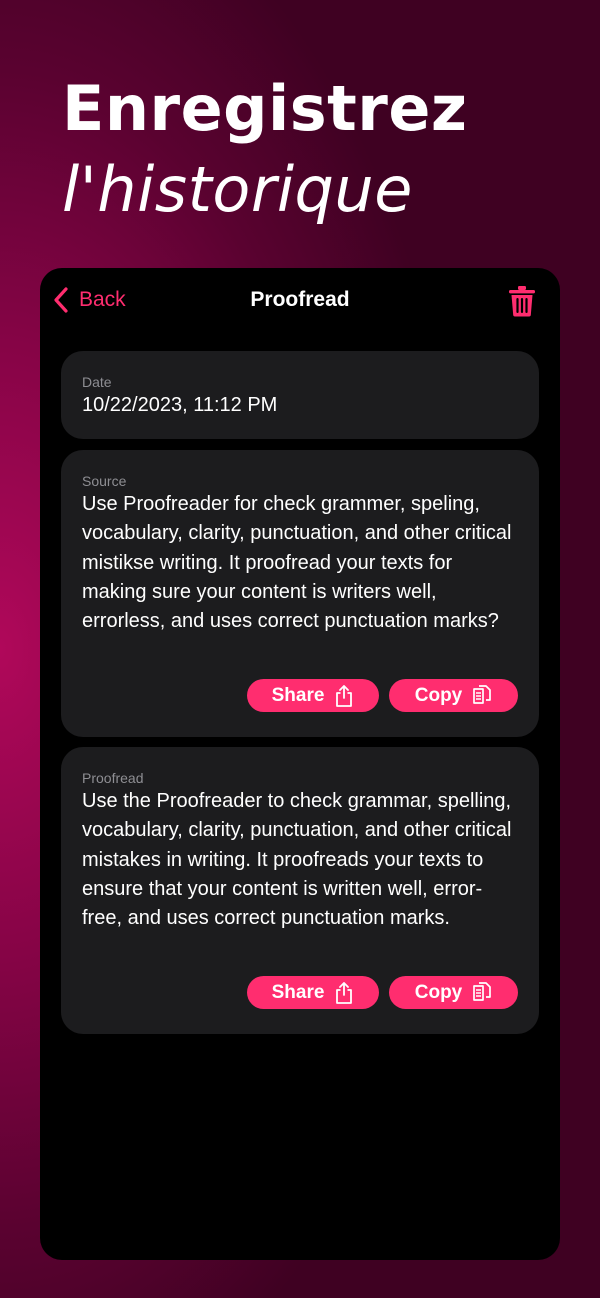  Describe the element at coordinates (265, 108) in the screenshot. I see `headline-line-1: Enregistrez` at that location.